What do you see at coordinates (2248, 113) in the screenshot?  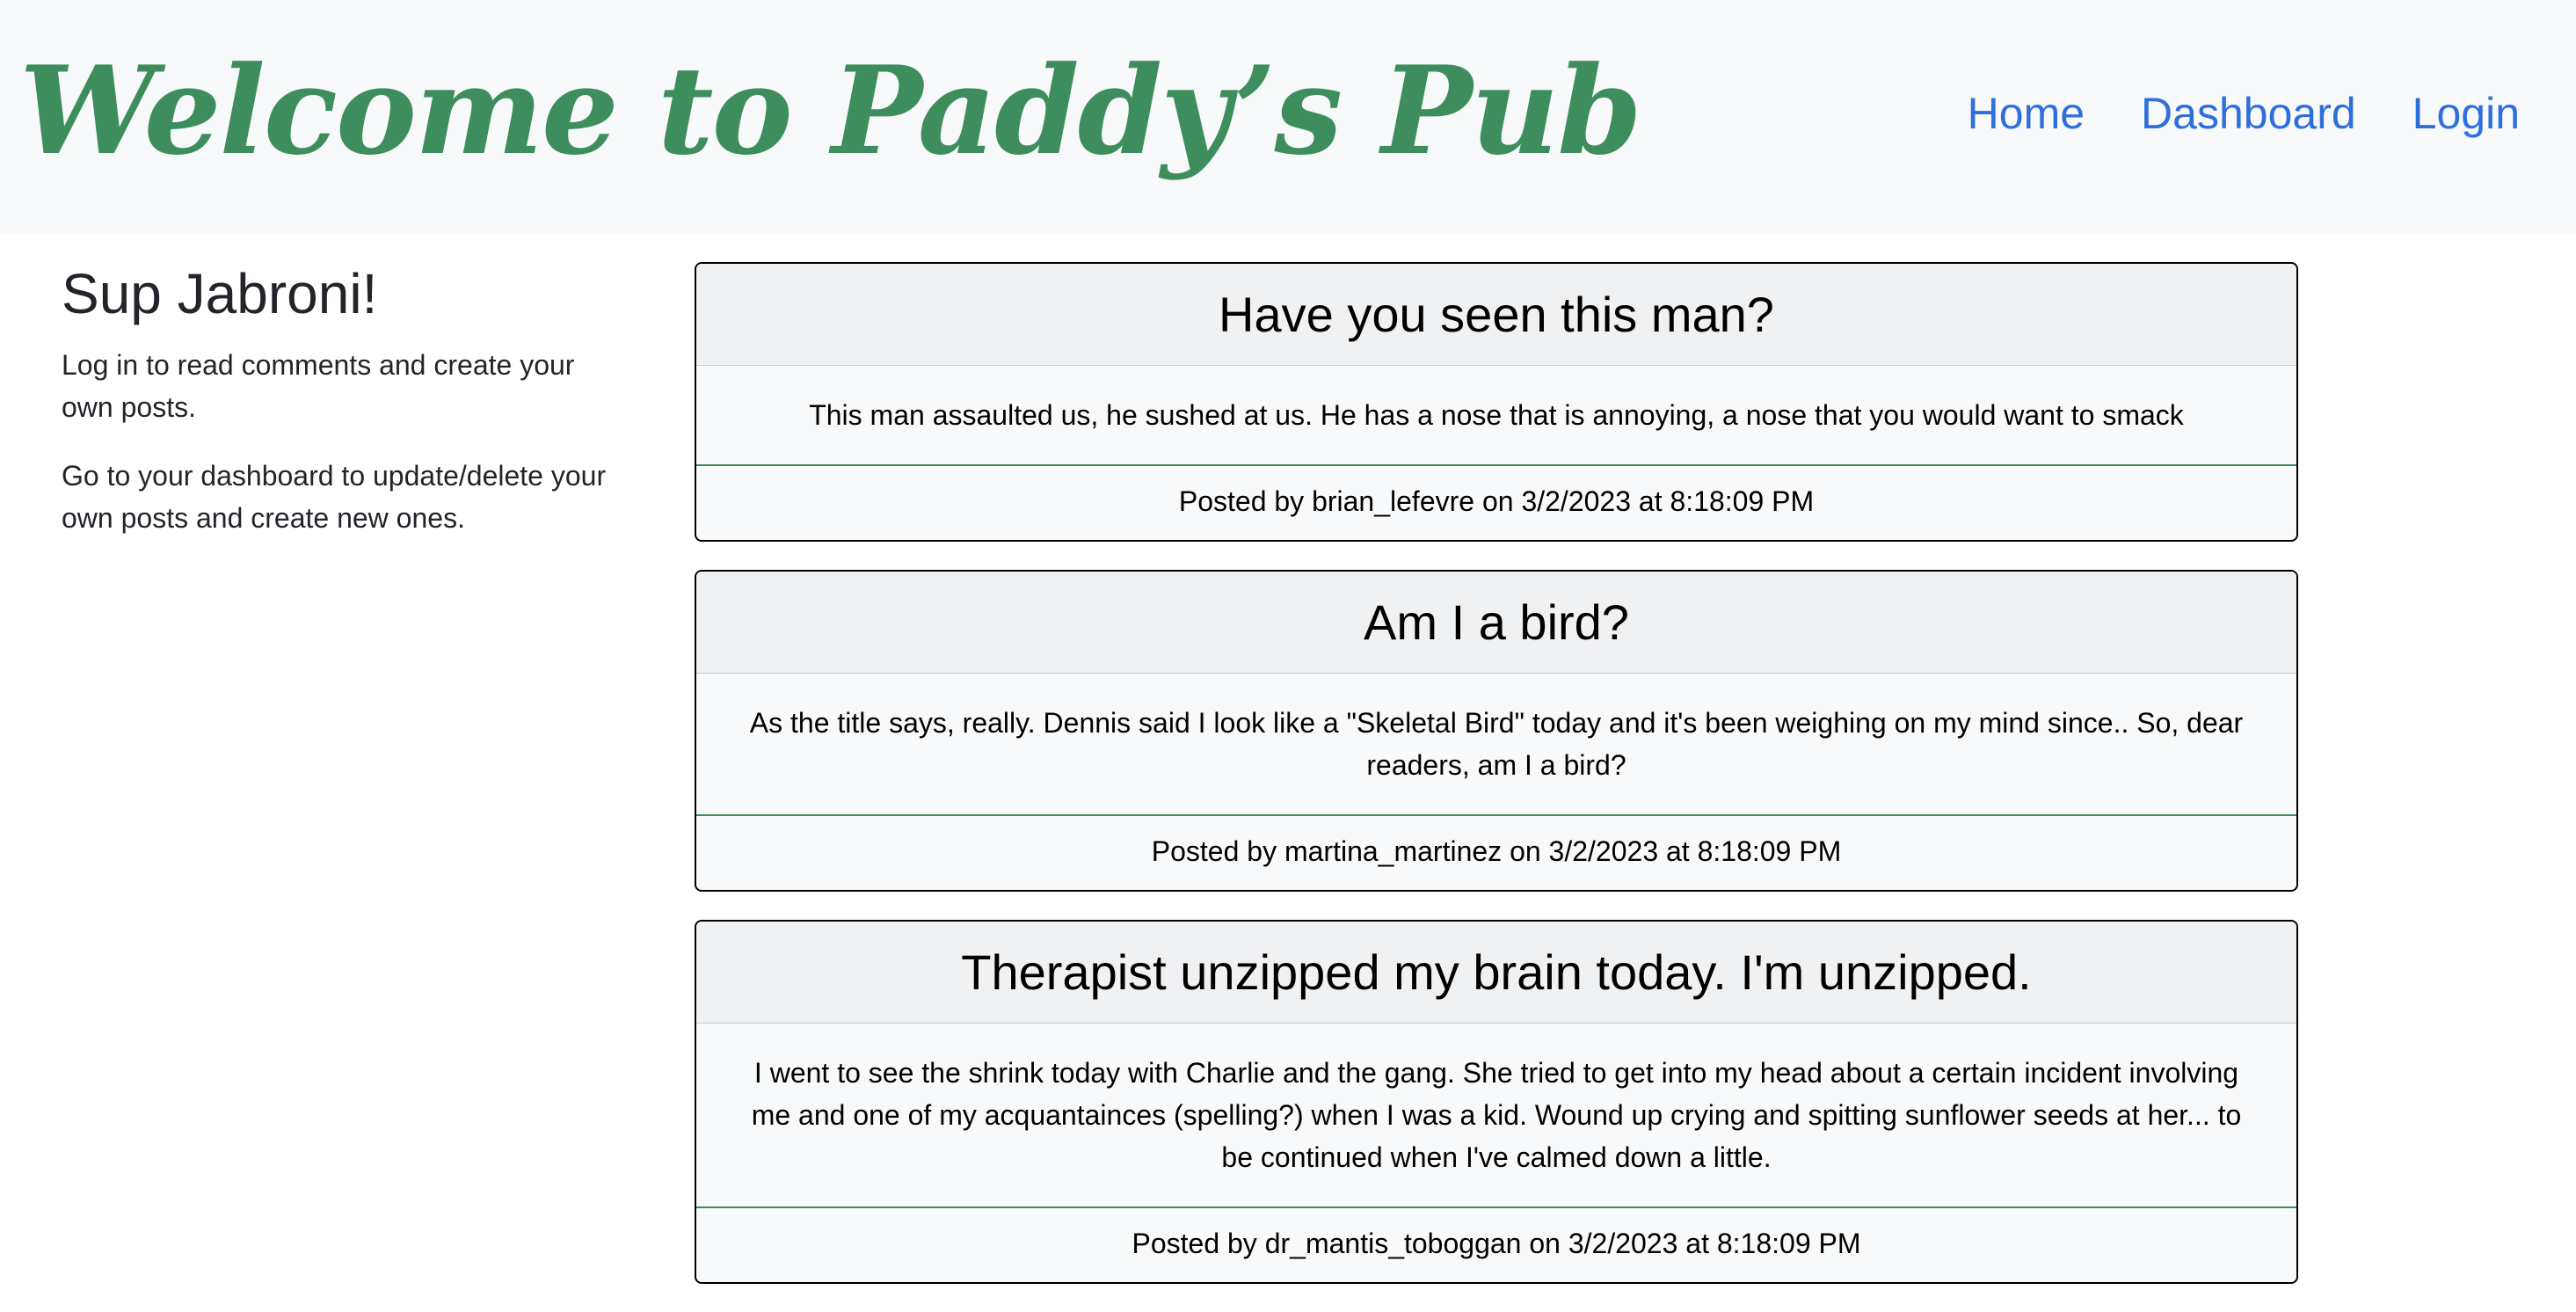 I see `nav-link-dashboard: Dashboard` at bounding box center [2248, 113].